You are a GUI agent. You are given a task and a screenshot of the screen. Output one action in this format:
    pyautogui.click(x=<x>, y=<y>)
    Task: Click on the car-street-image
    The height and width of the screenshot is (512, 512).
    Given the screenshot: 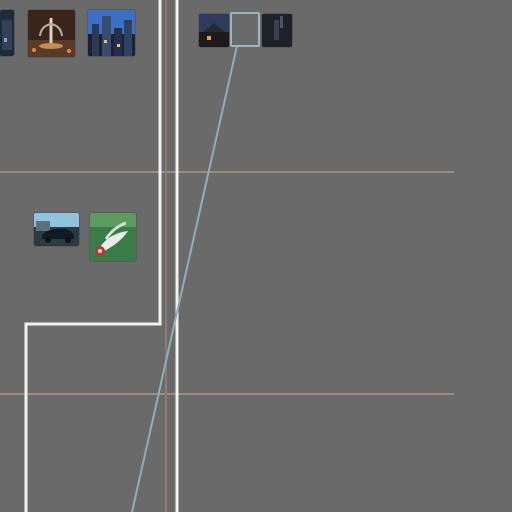 What is the action you would take?
    pyautogui.click(x=56, y=229)
    